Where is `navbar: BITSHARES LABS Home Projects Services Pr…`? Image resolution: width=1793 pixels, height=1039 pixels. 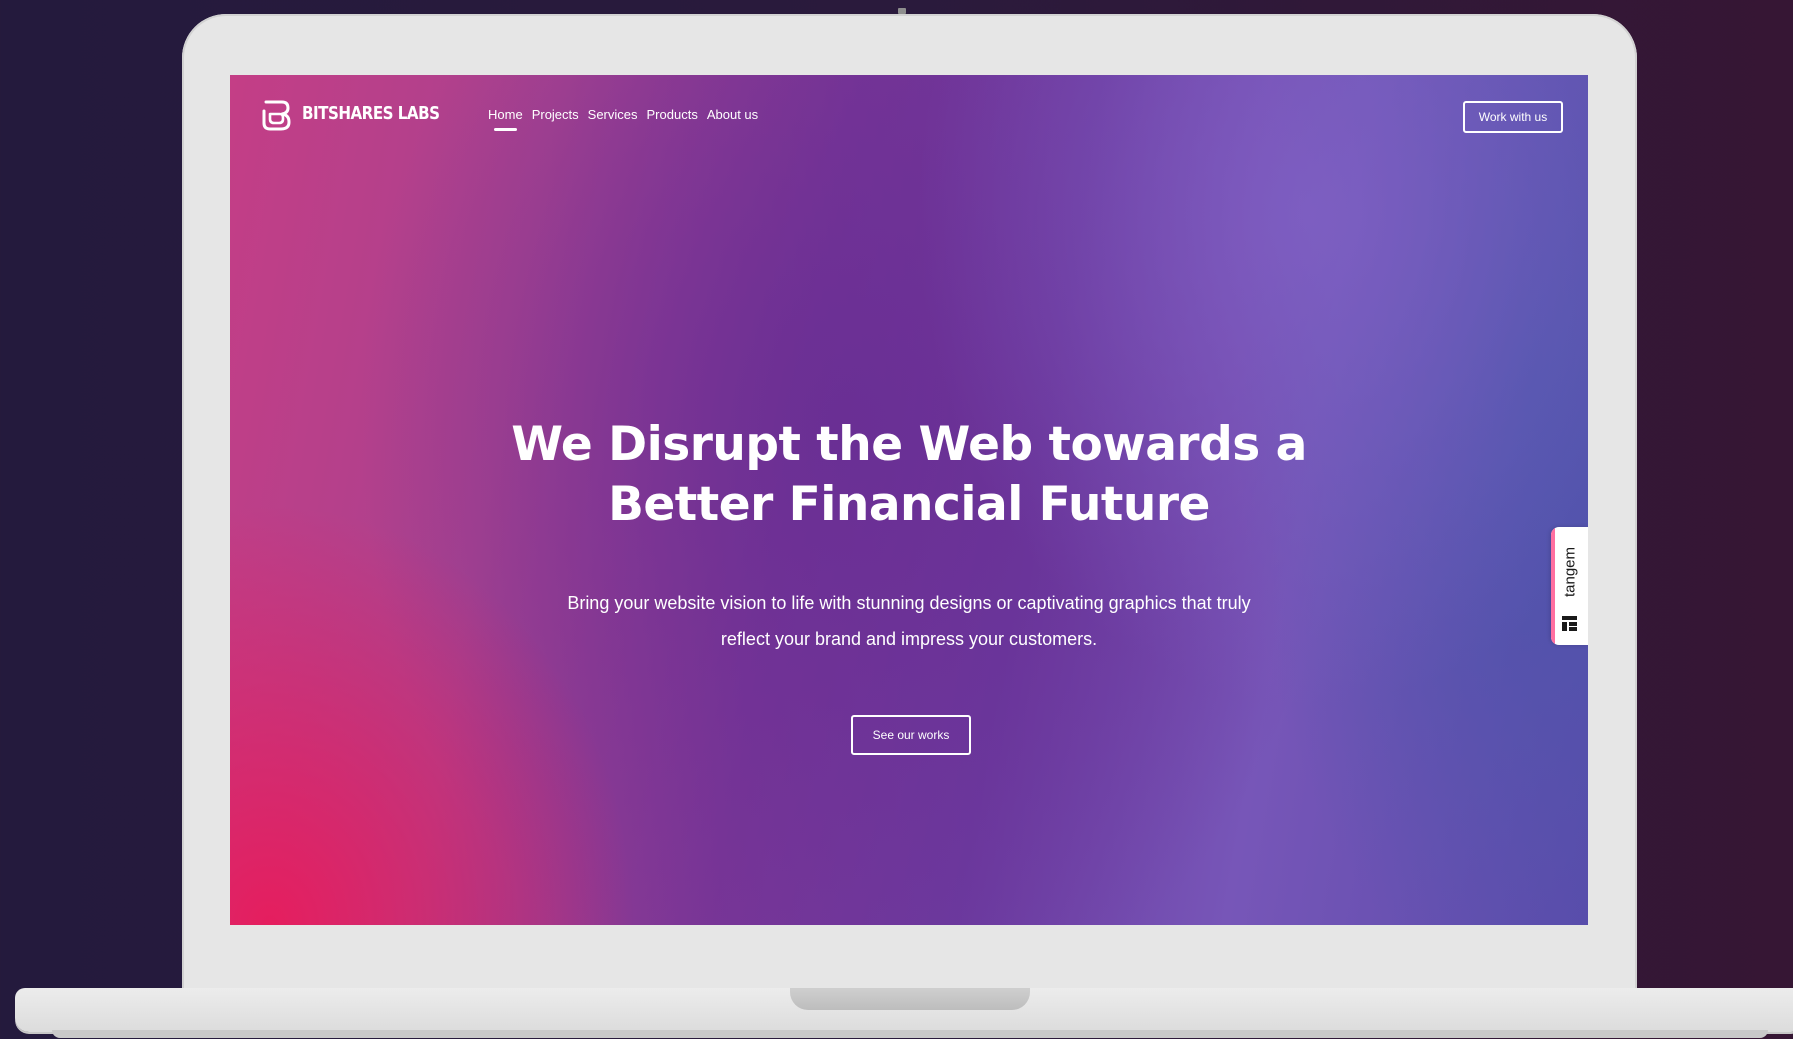 navbar: BITSHARES LABS Home Projects Services Pr… is located at coordinates (911, 119).